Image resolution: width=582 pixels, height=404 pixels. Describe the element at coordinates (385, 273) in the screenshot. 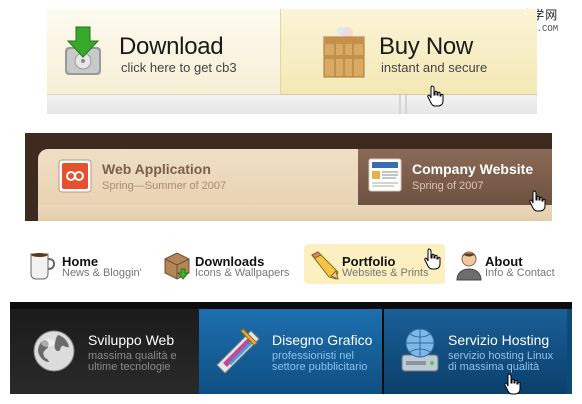

I see `nav-portfolio-subtitle: Websites & Prints` at that location.